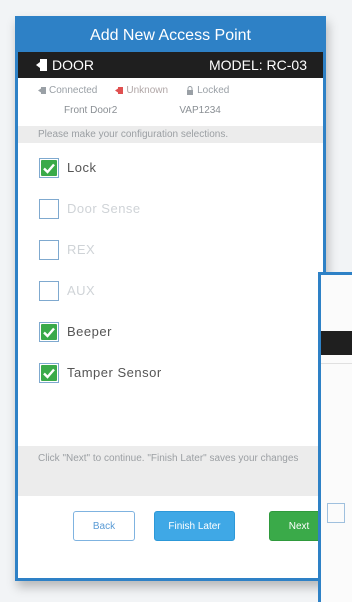 This screenshot has height=602, width=352. What do you see at coordinates (82, 167) in the screenshot?
I see `option-label: Lock` at bounding box center [82, 167].